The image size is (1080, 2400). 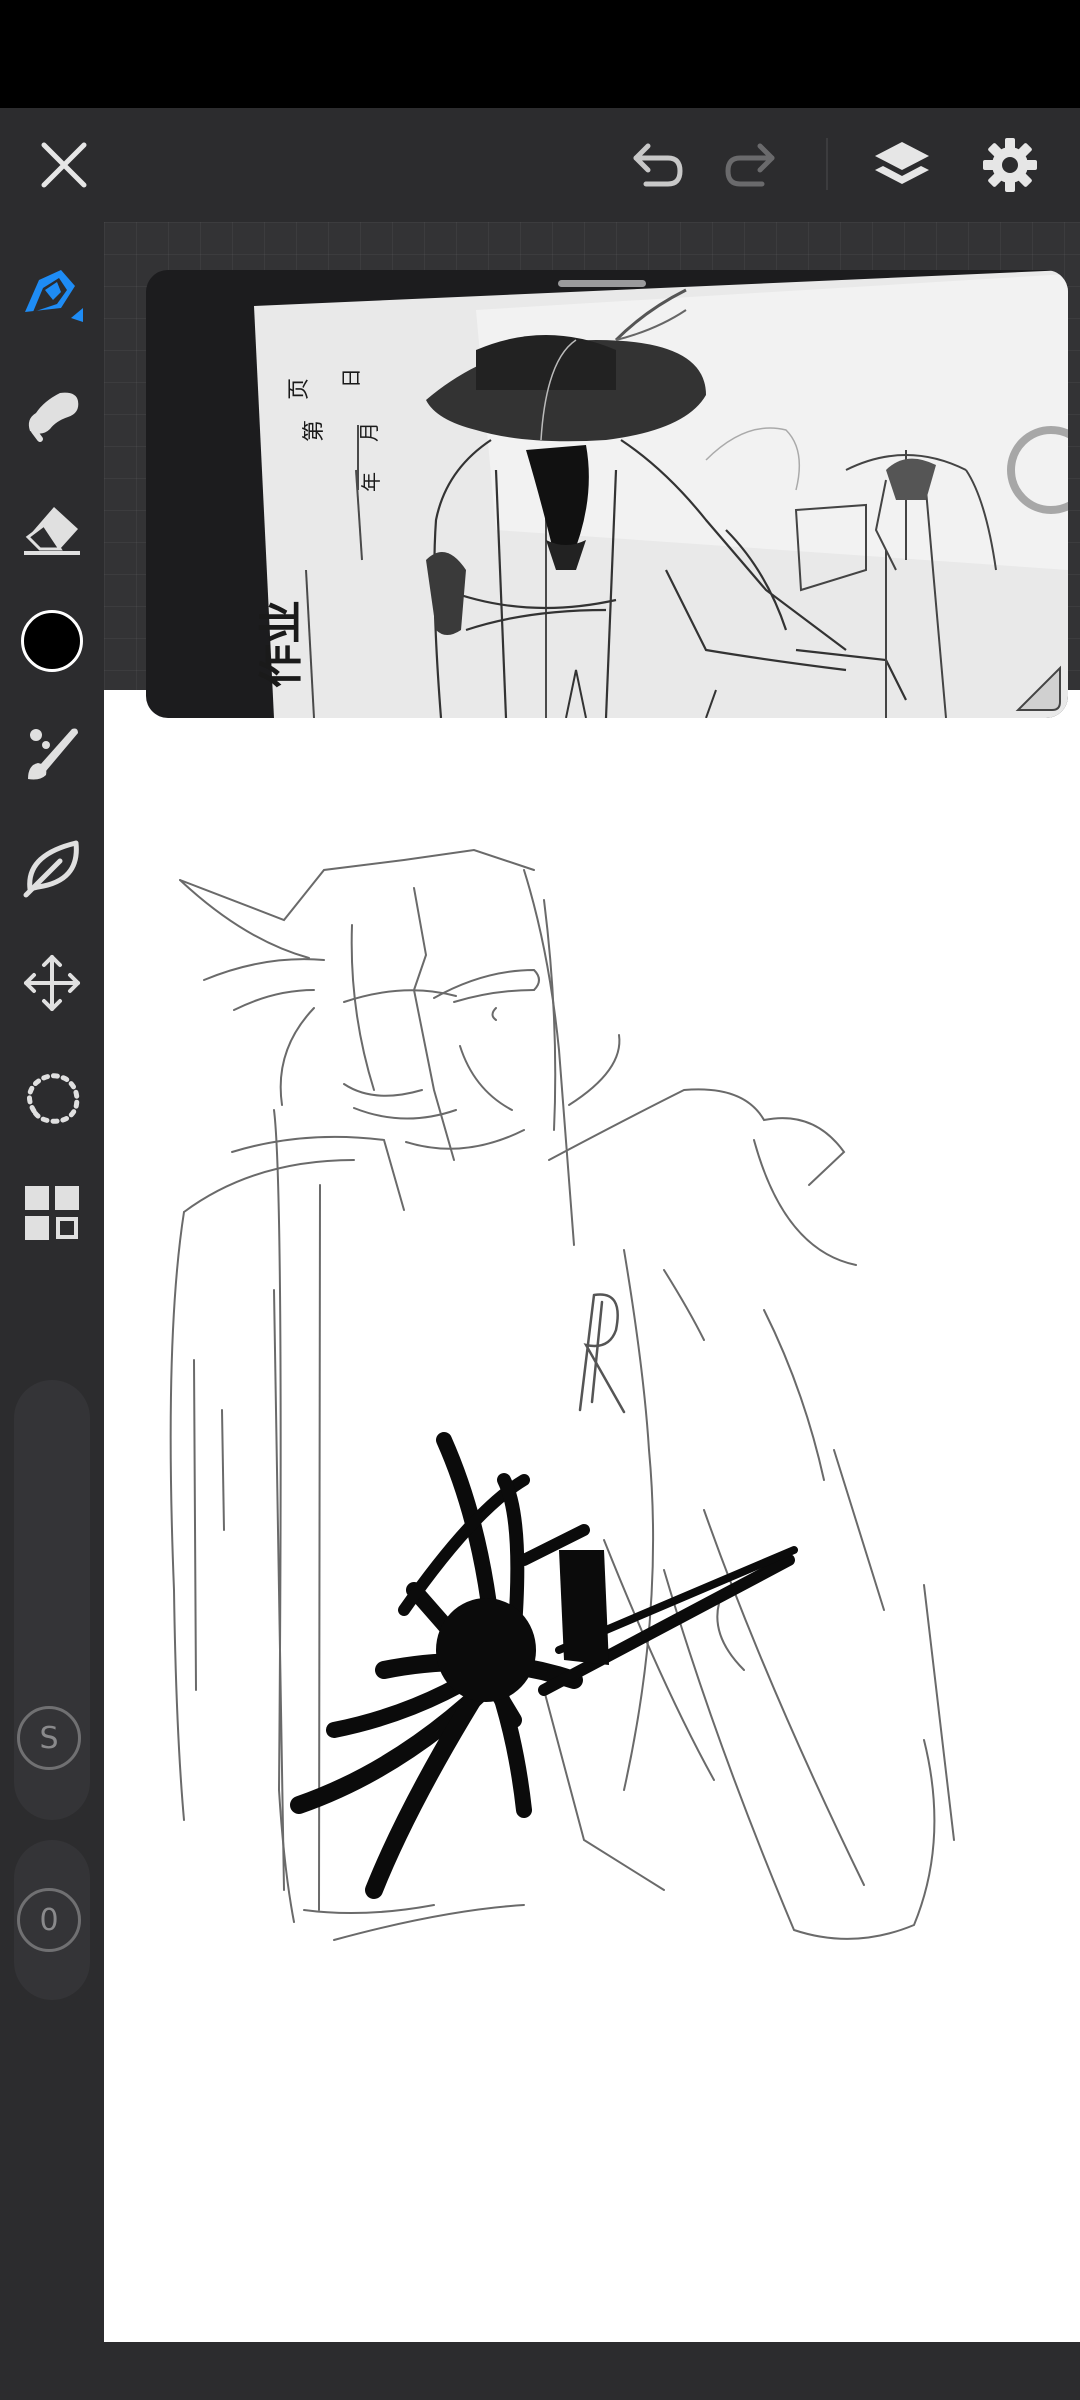 What do you see at coordinates (52, 1600) in the screenshot?
I see `brush-size-slider: S` at bounding box center [52, 1600].